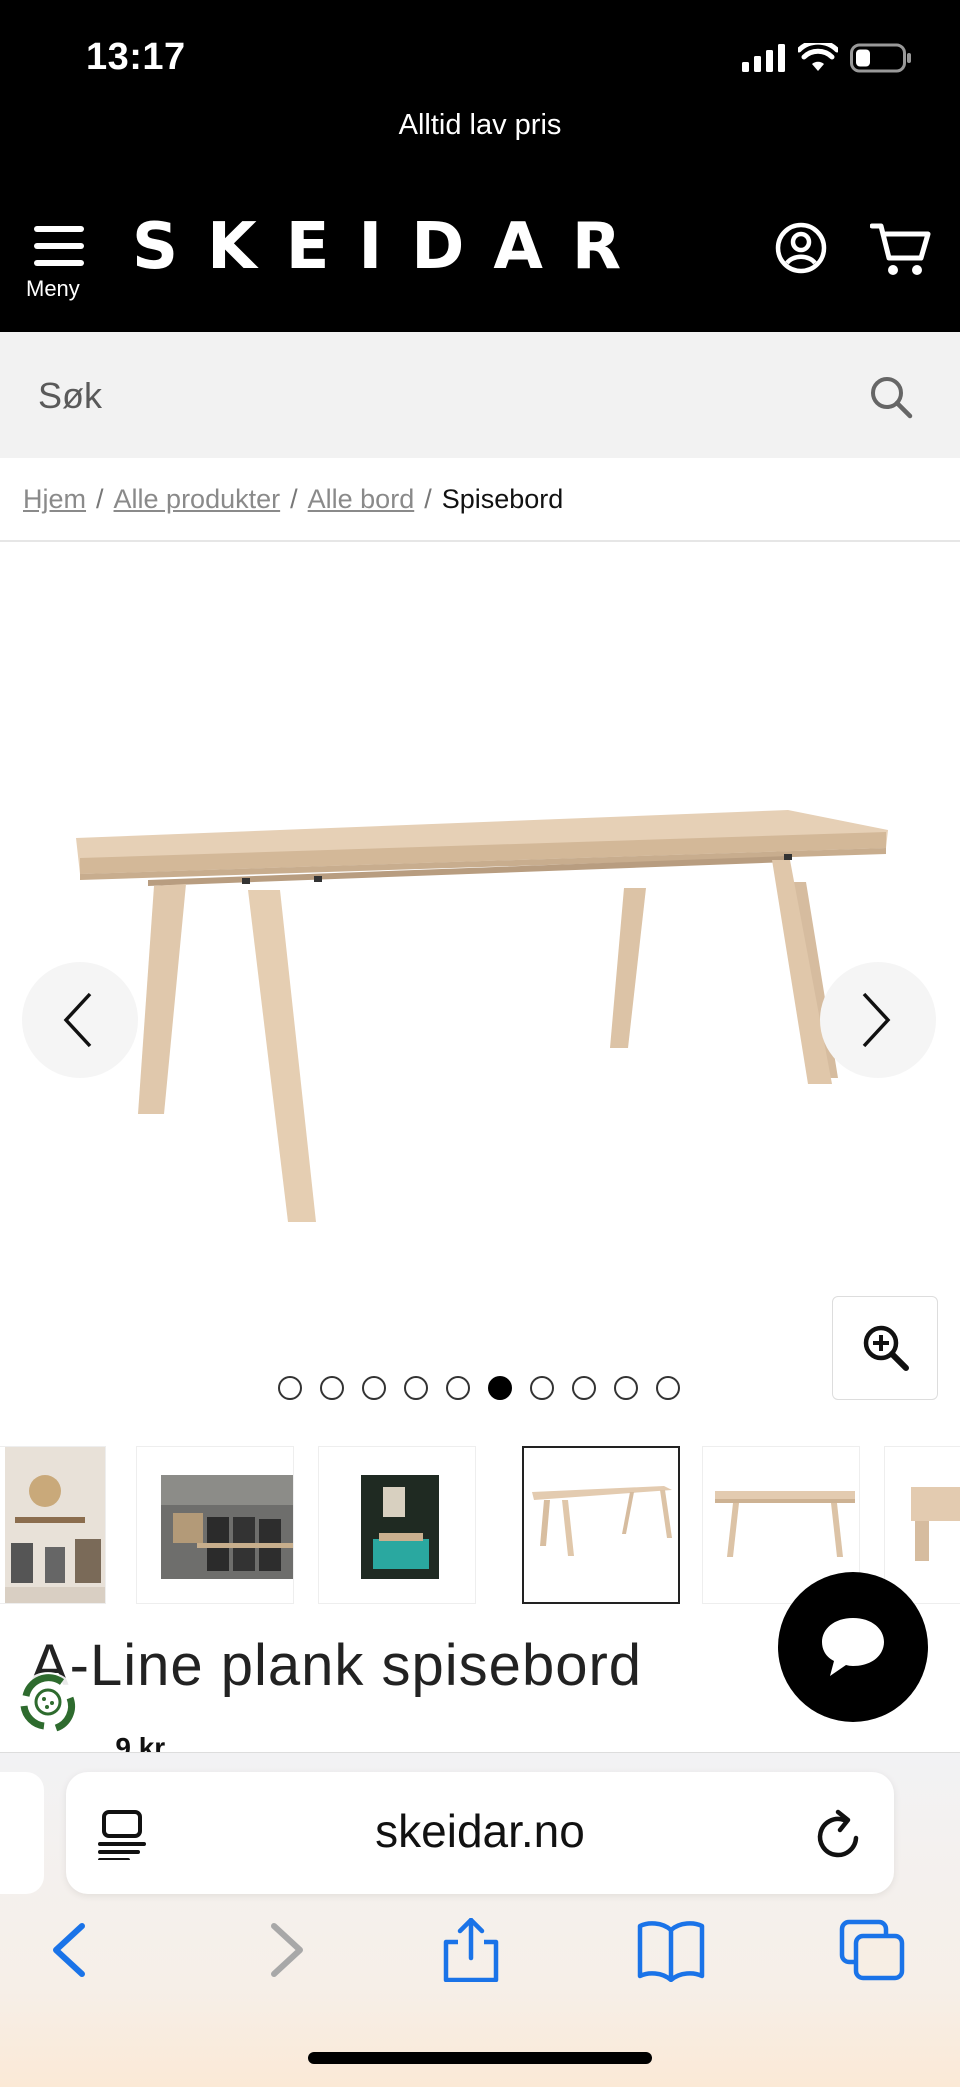  I want to click on share-icon, so click(471, 1950).